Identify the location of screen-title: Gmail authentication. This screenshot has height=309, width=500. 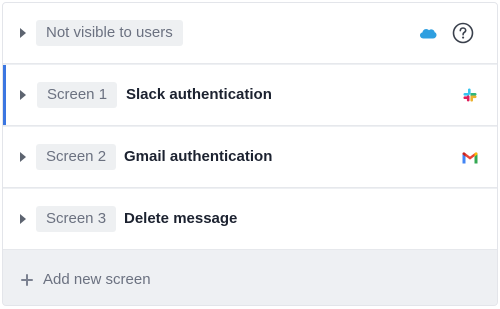
(198, 156).